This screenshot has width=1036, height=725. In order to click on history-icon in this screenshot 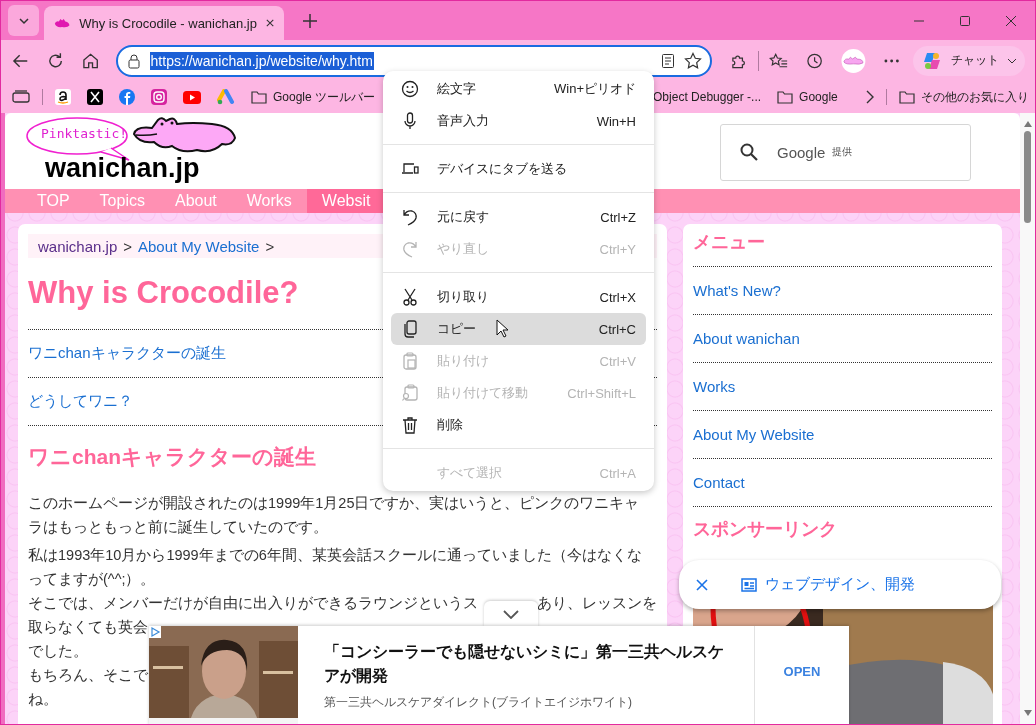, I will do `click(814, 60)`.